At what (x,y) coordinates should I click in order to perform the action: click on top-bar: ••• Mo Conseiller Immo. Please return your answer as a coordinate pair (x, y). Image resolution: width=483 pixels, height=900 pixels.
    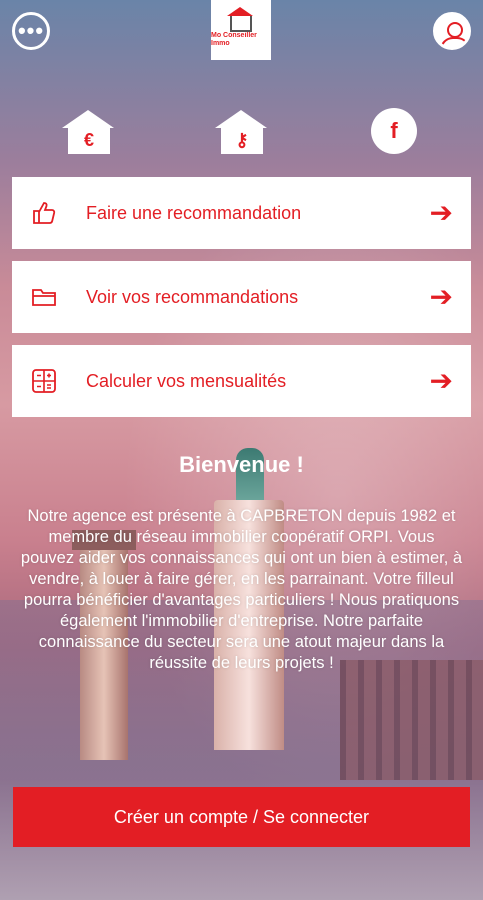
    Looking at the image, I should click on (241, 31).